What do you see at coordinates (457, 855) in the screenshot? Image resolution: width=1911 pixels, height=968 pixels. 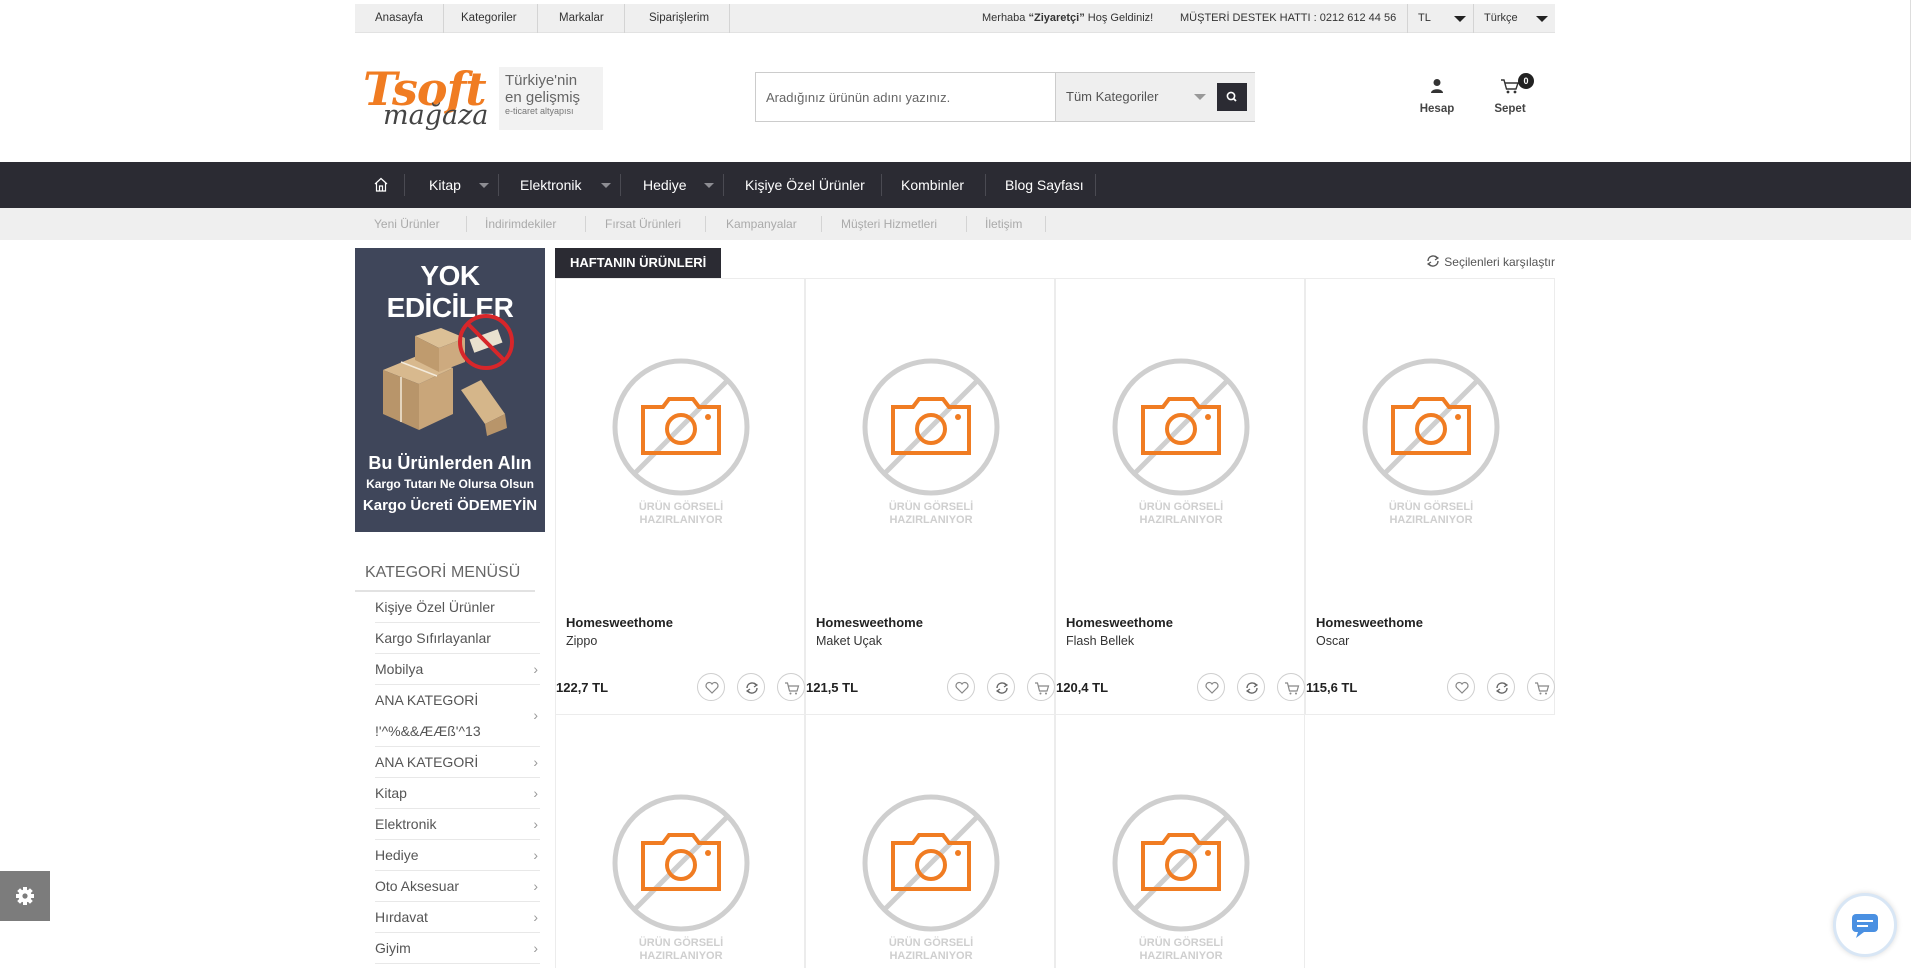 I see `category-item: Hediye ›` at bounding box center [457, 855].